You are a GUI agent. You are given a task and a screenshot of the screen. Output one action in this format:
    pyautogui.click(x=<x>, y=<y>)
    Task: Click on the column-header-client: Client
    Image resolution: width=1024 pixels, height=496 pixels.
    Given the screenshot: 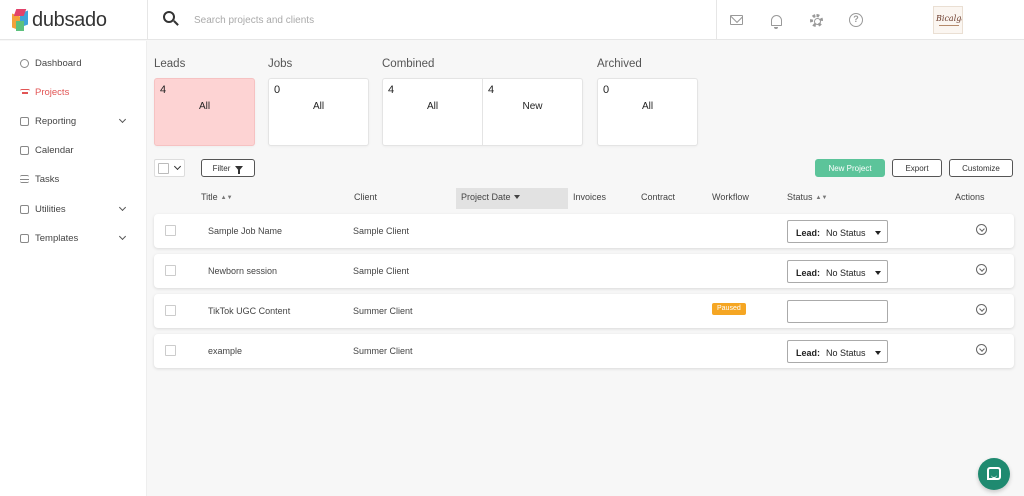 What is the action you would take?
    pyautogui.click(x=365, y=197)
    